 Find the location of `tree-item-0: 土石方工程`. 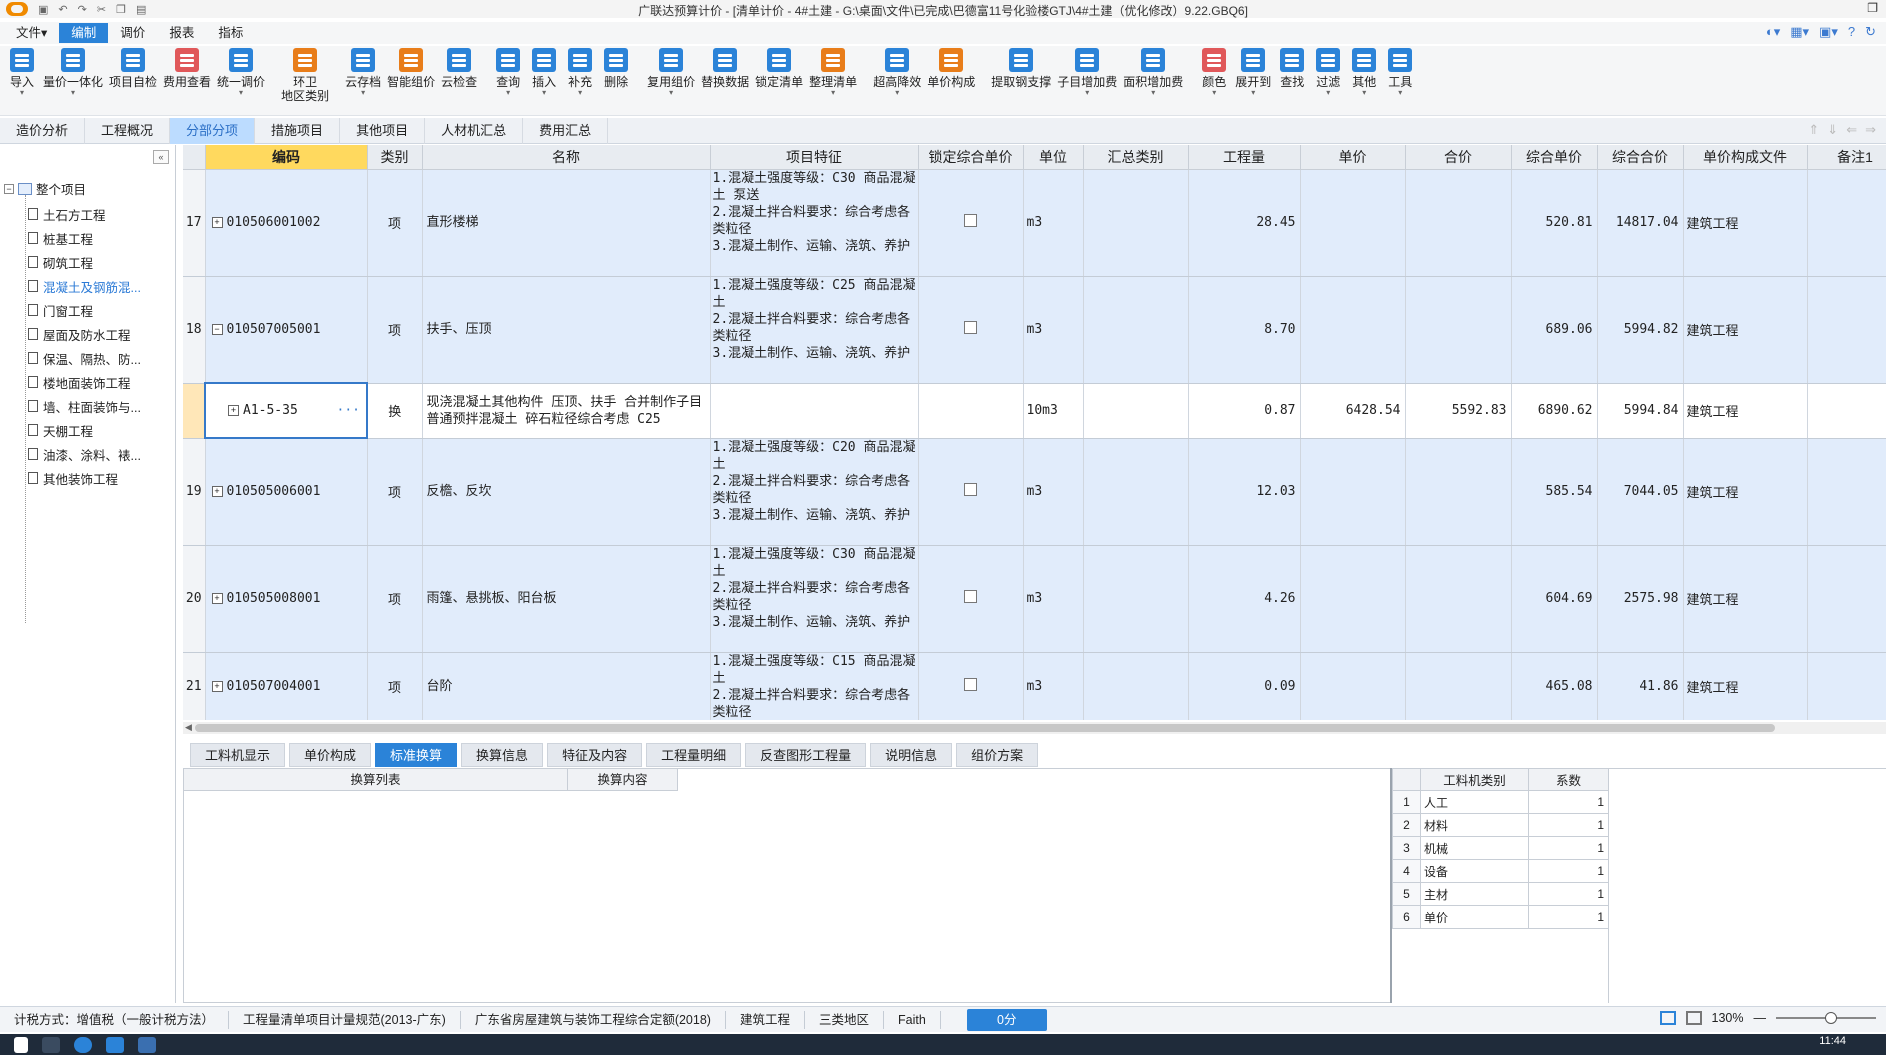

tree-item-0: 土石方工程 is located at coordinates (84, 214).